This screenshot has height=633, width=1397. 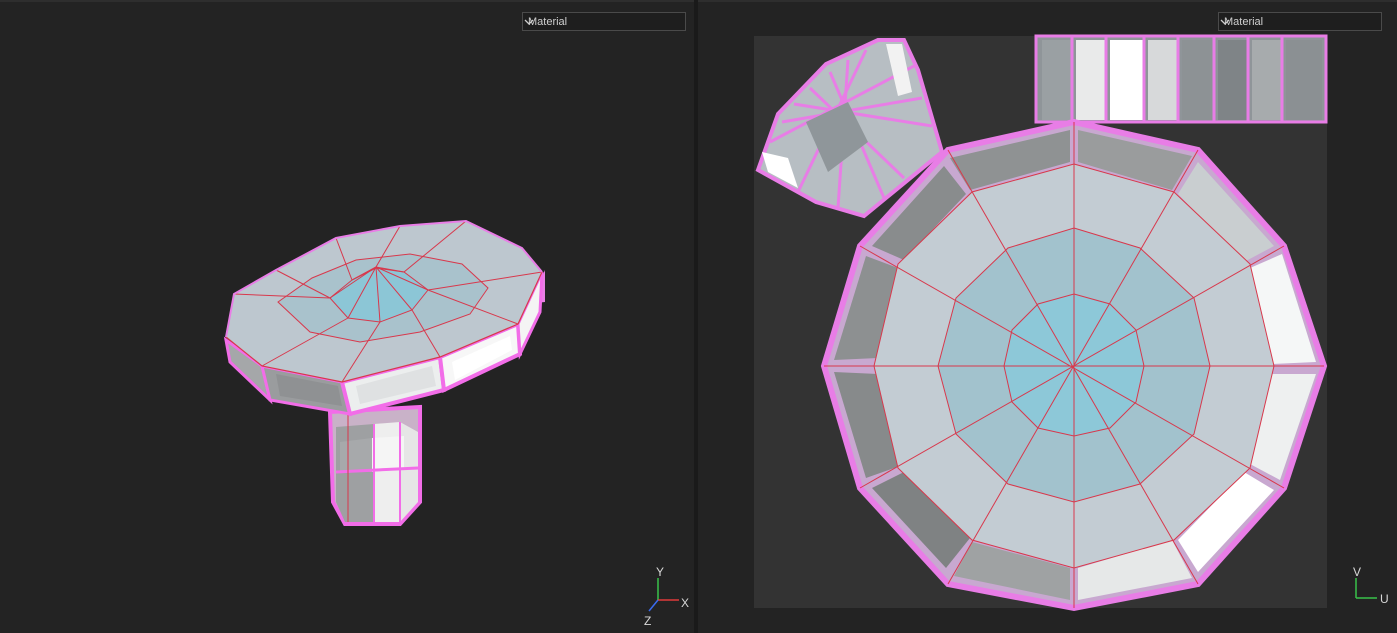 I want to click on axis-x-label: X, so click(x=685, y=603).